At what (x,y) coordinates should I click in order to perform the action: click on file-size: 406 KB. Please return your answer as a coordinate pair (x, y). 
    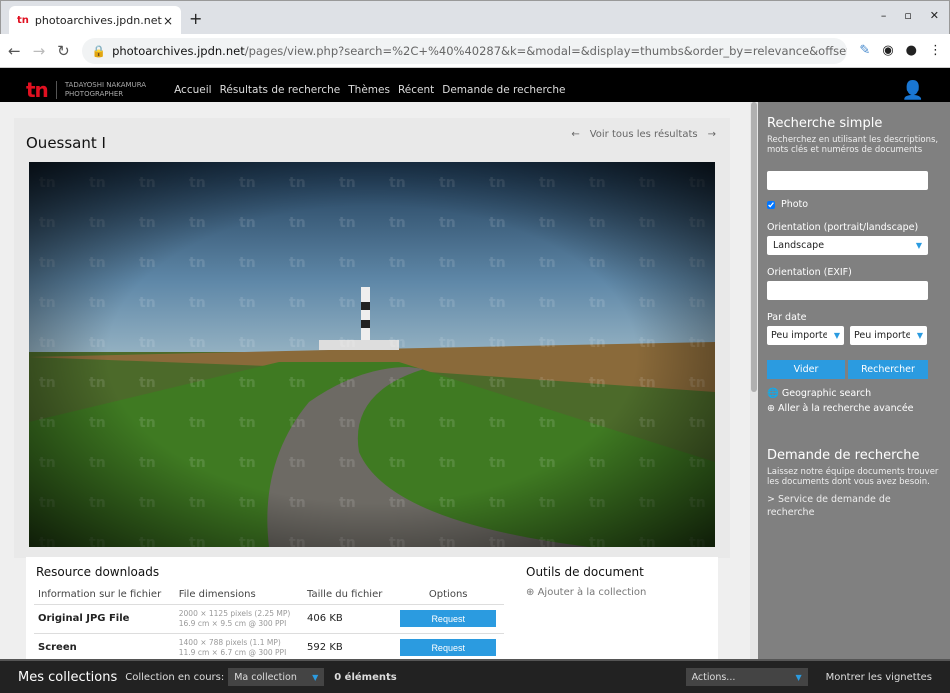
    Looking at the image, I should click on (348, 619).